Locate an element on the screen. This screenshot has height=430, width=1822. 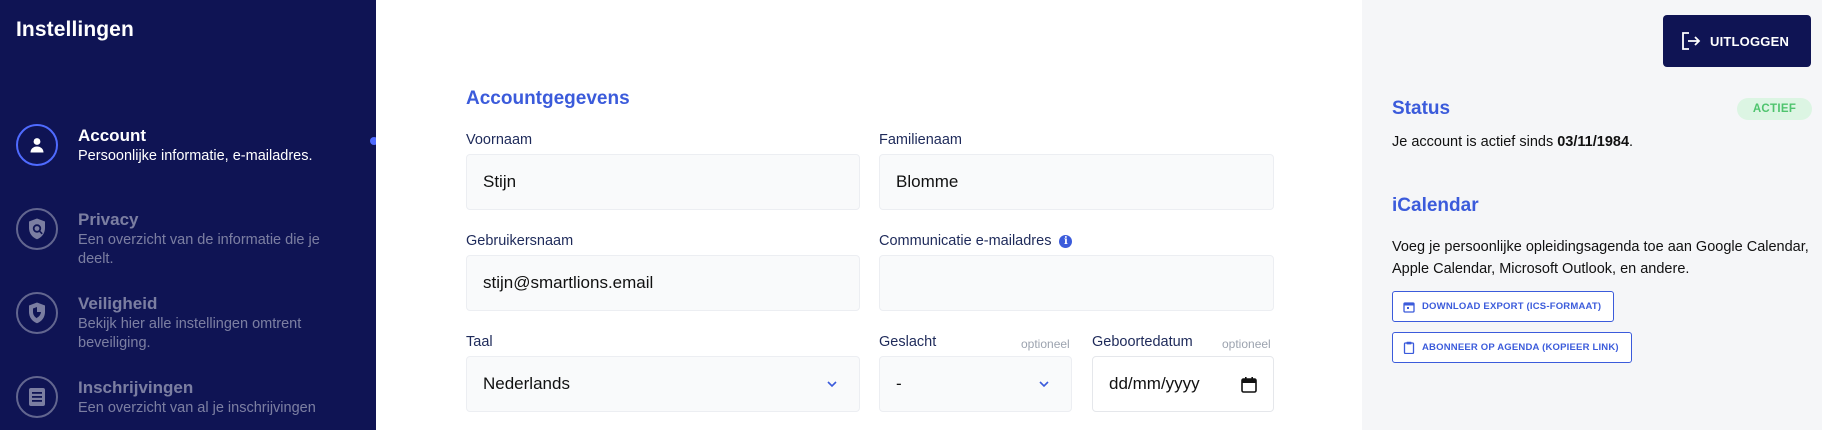
gender-label: Geslacht is located at coordinates (908, 342).